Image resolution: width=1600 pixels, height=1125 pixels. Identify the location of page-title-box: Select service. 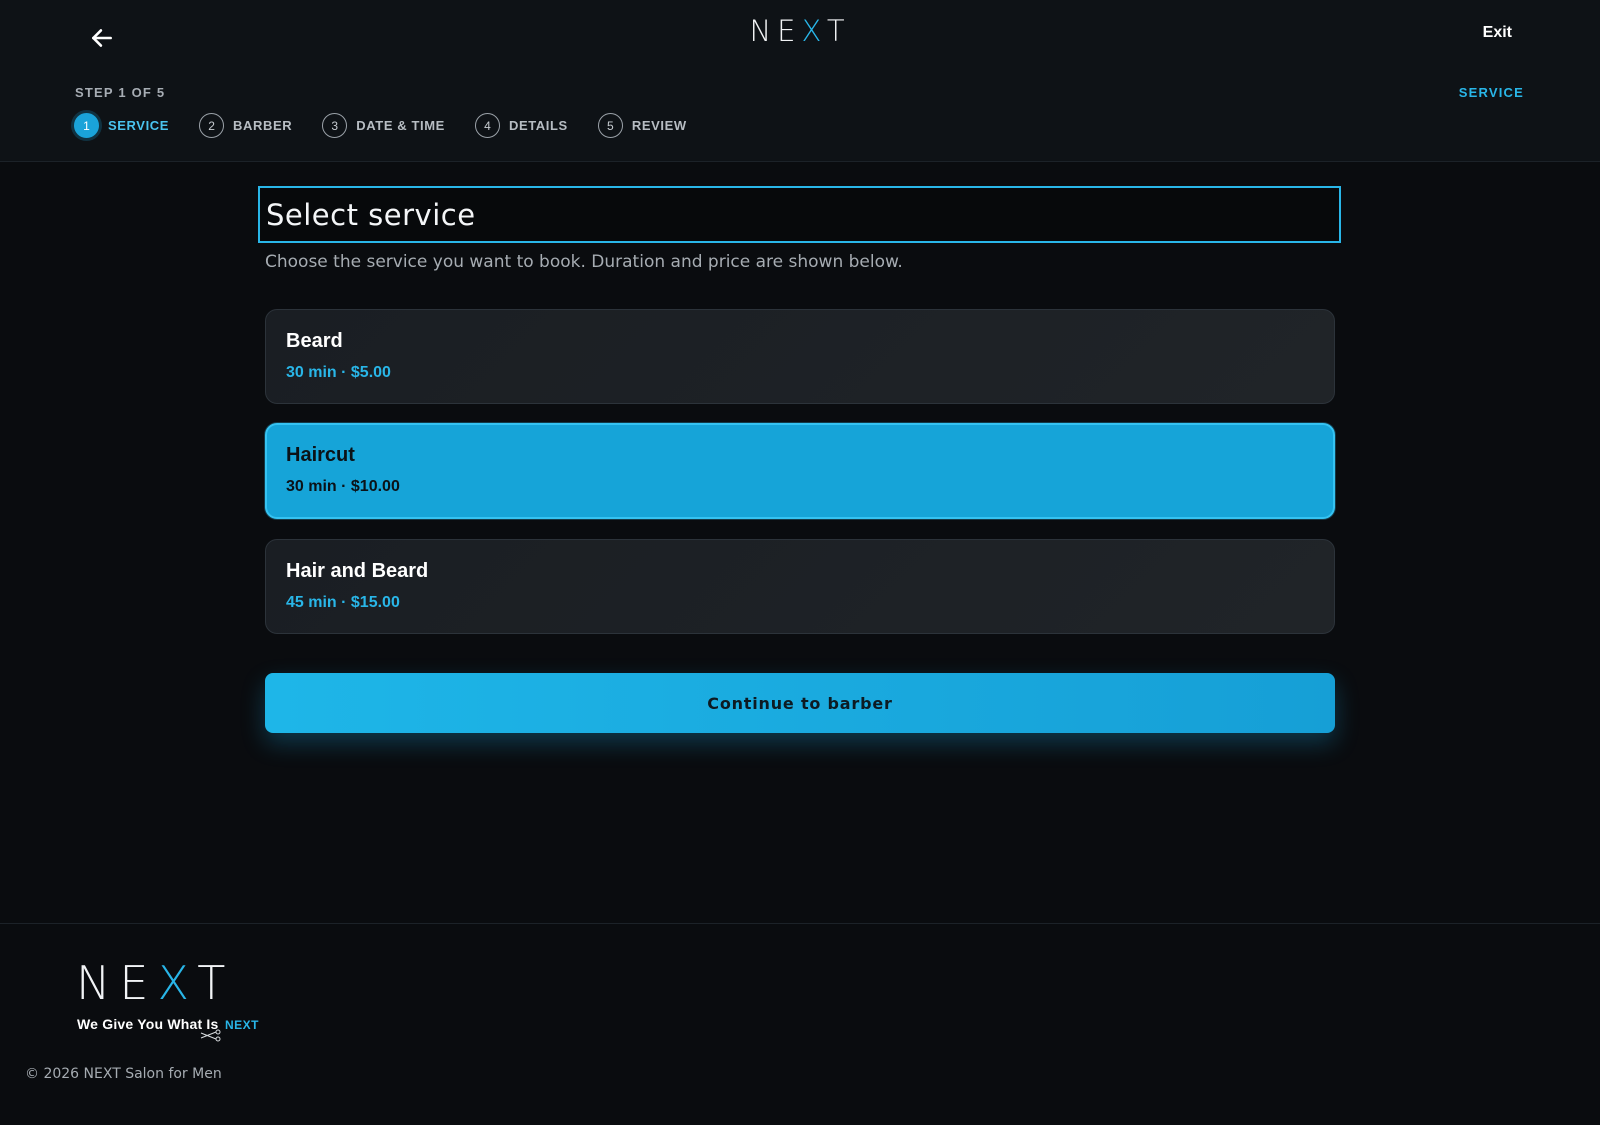
(799, 214).